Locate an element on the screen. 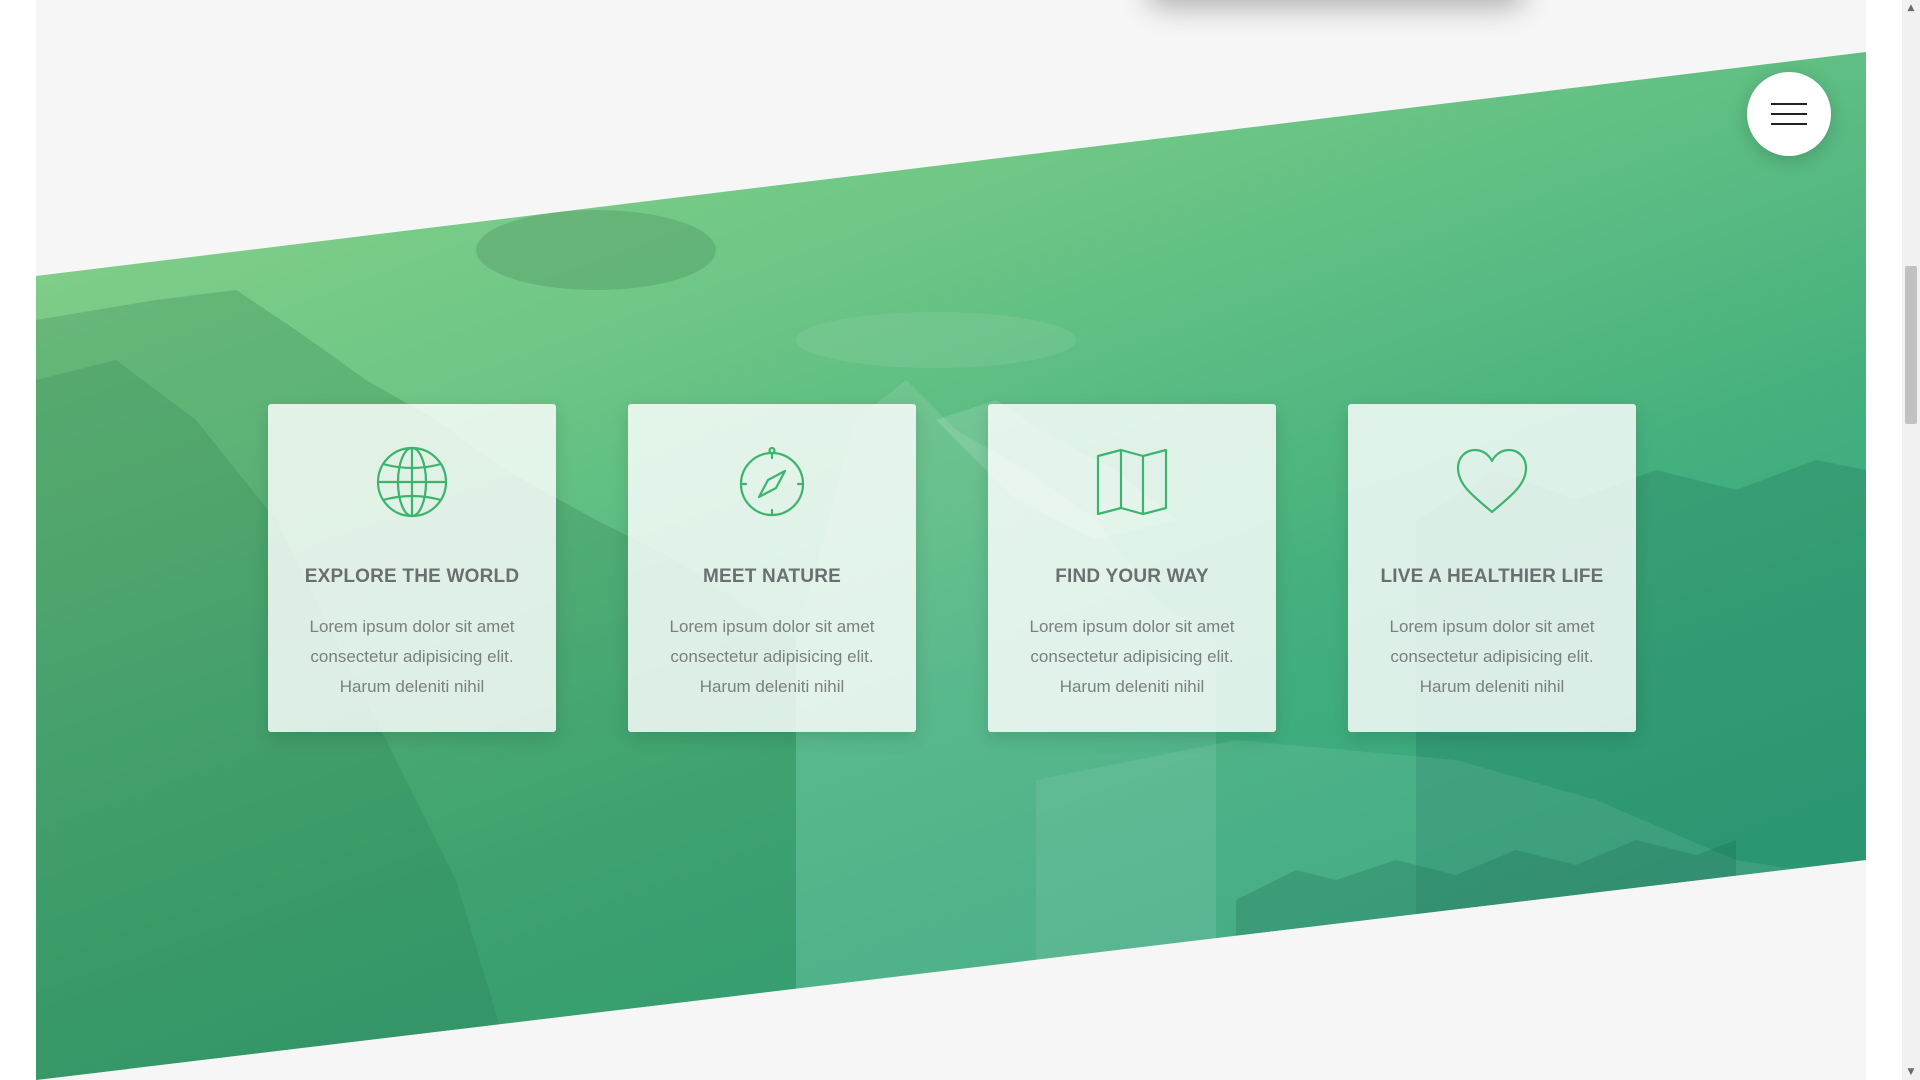  vertical-scrollbar: ▲ ▼ is located at coordinates (1911, 540).